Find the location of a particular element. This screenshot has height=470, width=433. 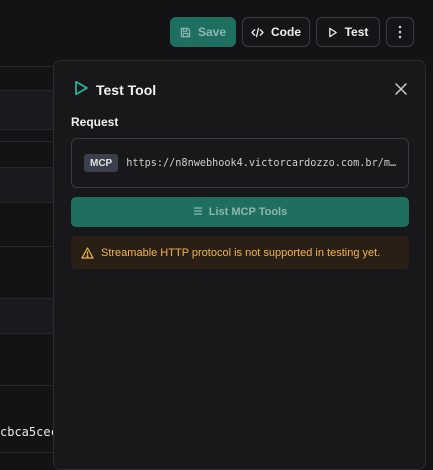

save-label: Save is located at coordinates (212, 32).